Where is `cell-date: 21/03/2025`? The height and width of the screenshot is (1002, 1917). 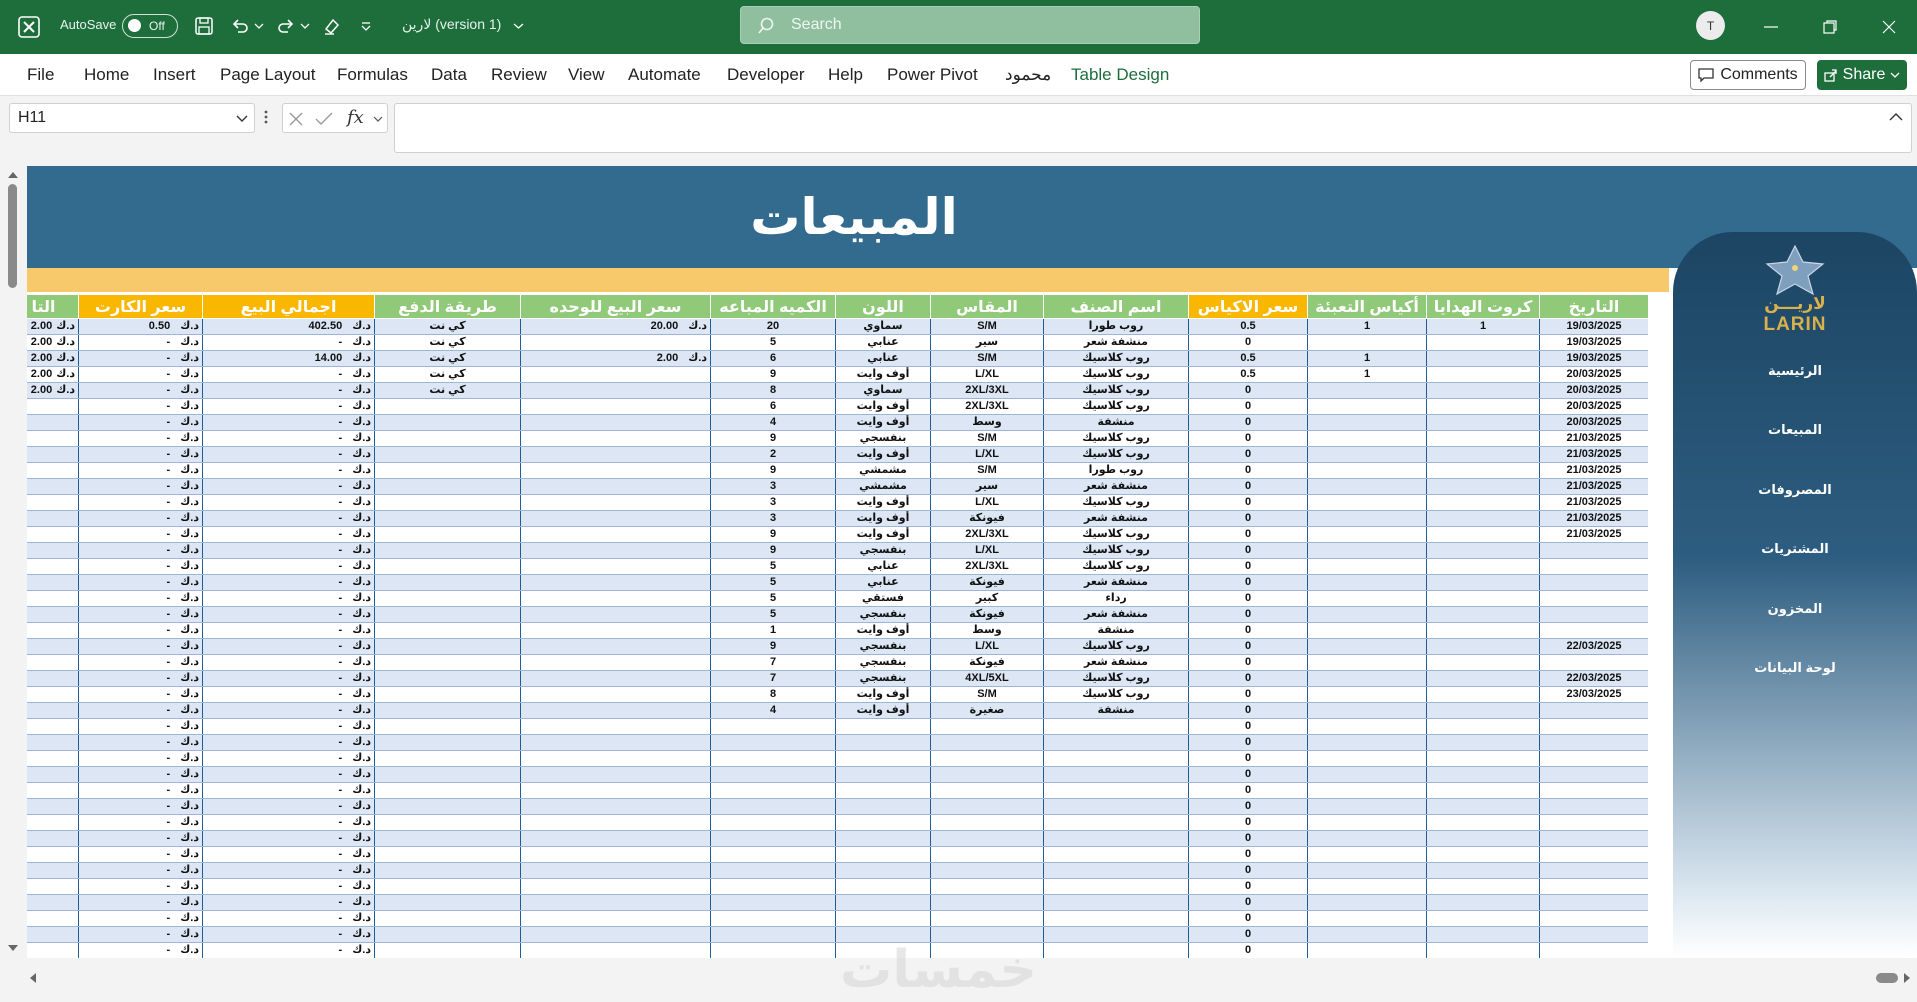
cell-date: 21/03/2025 is located at coordinates (1593, 502).